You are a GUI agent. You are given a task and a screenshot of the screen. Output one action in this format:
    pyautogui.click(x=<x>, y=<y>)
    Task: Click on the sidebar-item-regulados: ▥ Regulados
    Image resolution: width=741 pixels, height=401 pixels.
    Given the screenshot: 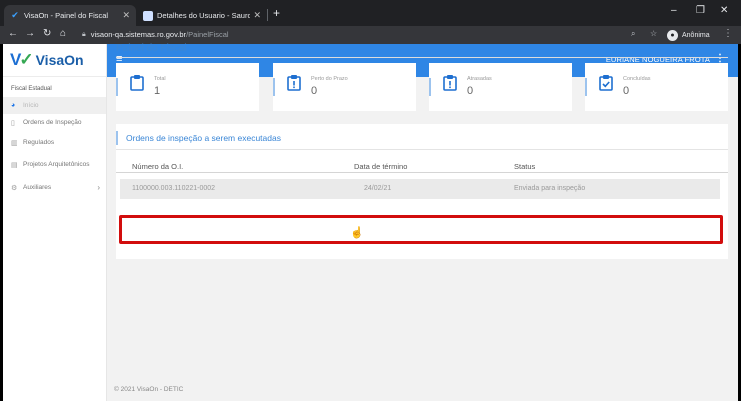 What is the action you would take?
    pyautogui.click(x=54, y=142)
    